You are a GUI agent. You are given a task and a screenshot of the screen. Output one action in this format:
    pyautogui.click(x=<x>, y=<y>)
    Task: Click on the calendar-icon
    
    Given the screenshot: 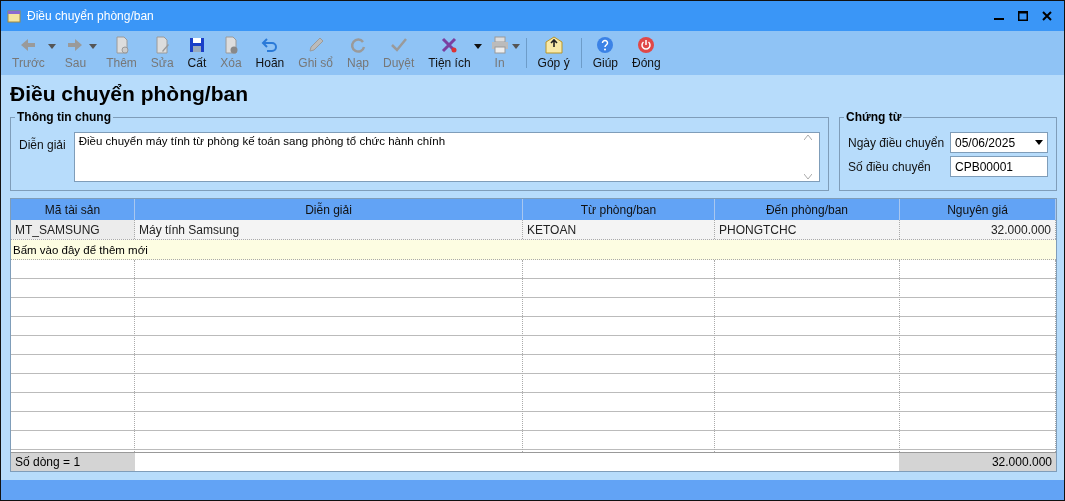 What is the action you would take?
    pyautogui.click(x=14, y=16)
    